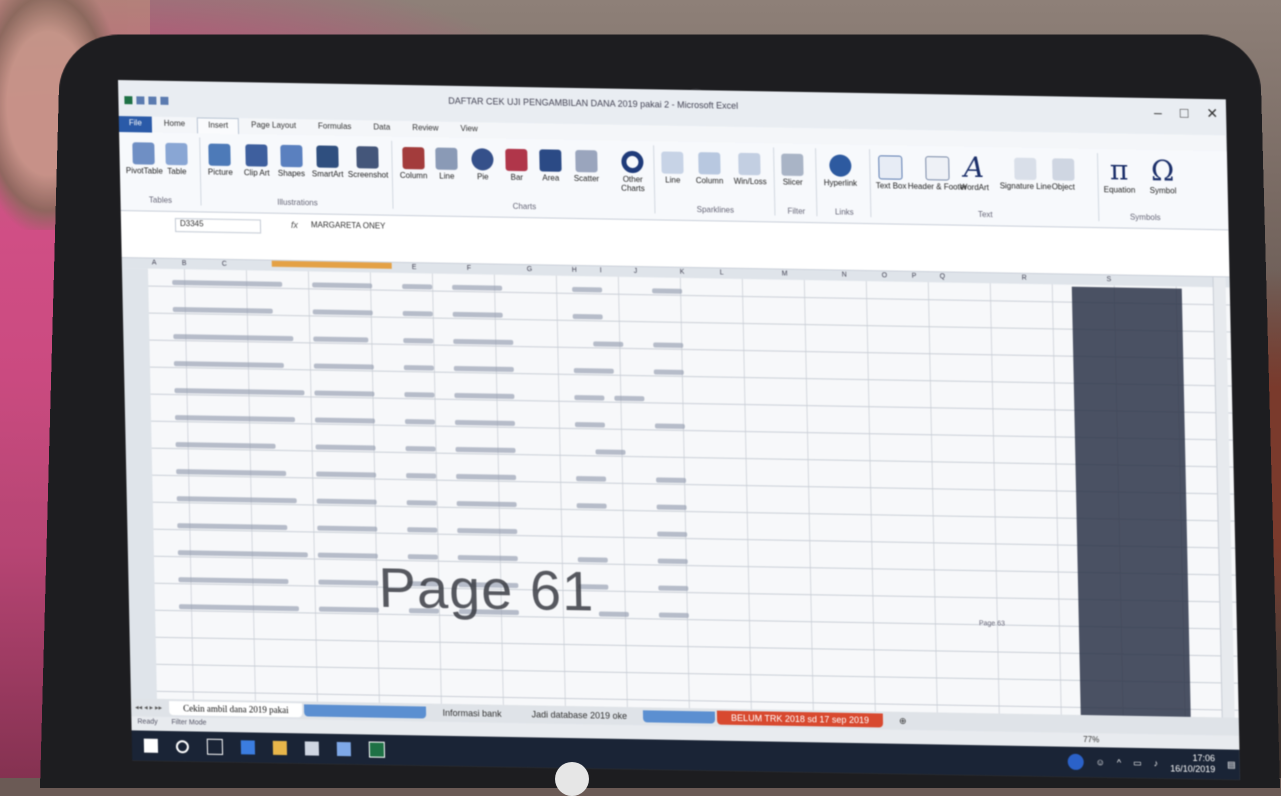 The width and height of the screenshot is (1281, 796). What do you see at coordinates (413, 163) in the screenshot?
I see `column-chart-button: Column` at bounding box center [413, 163].